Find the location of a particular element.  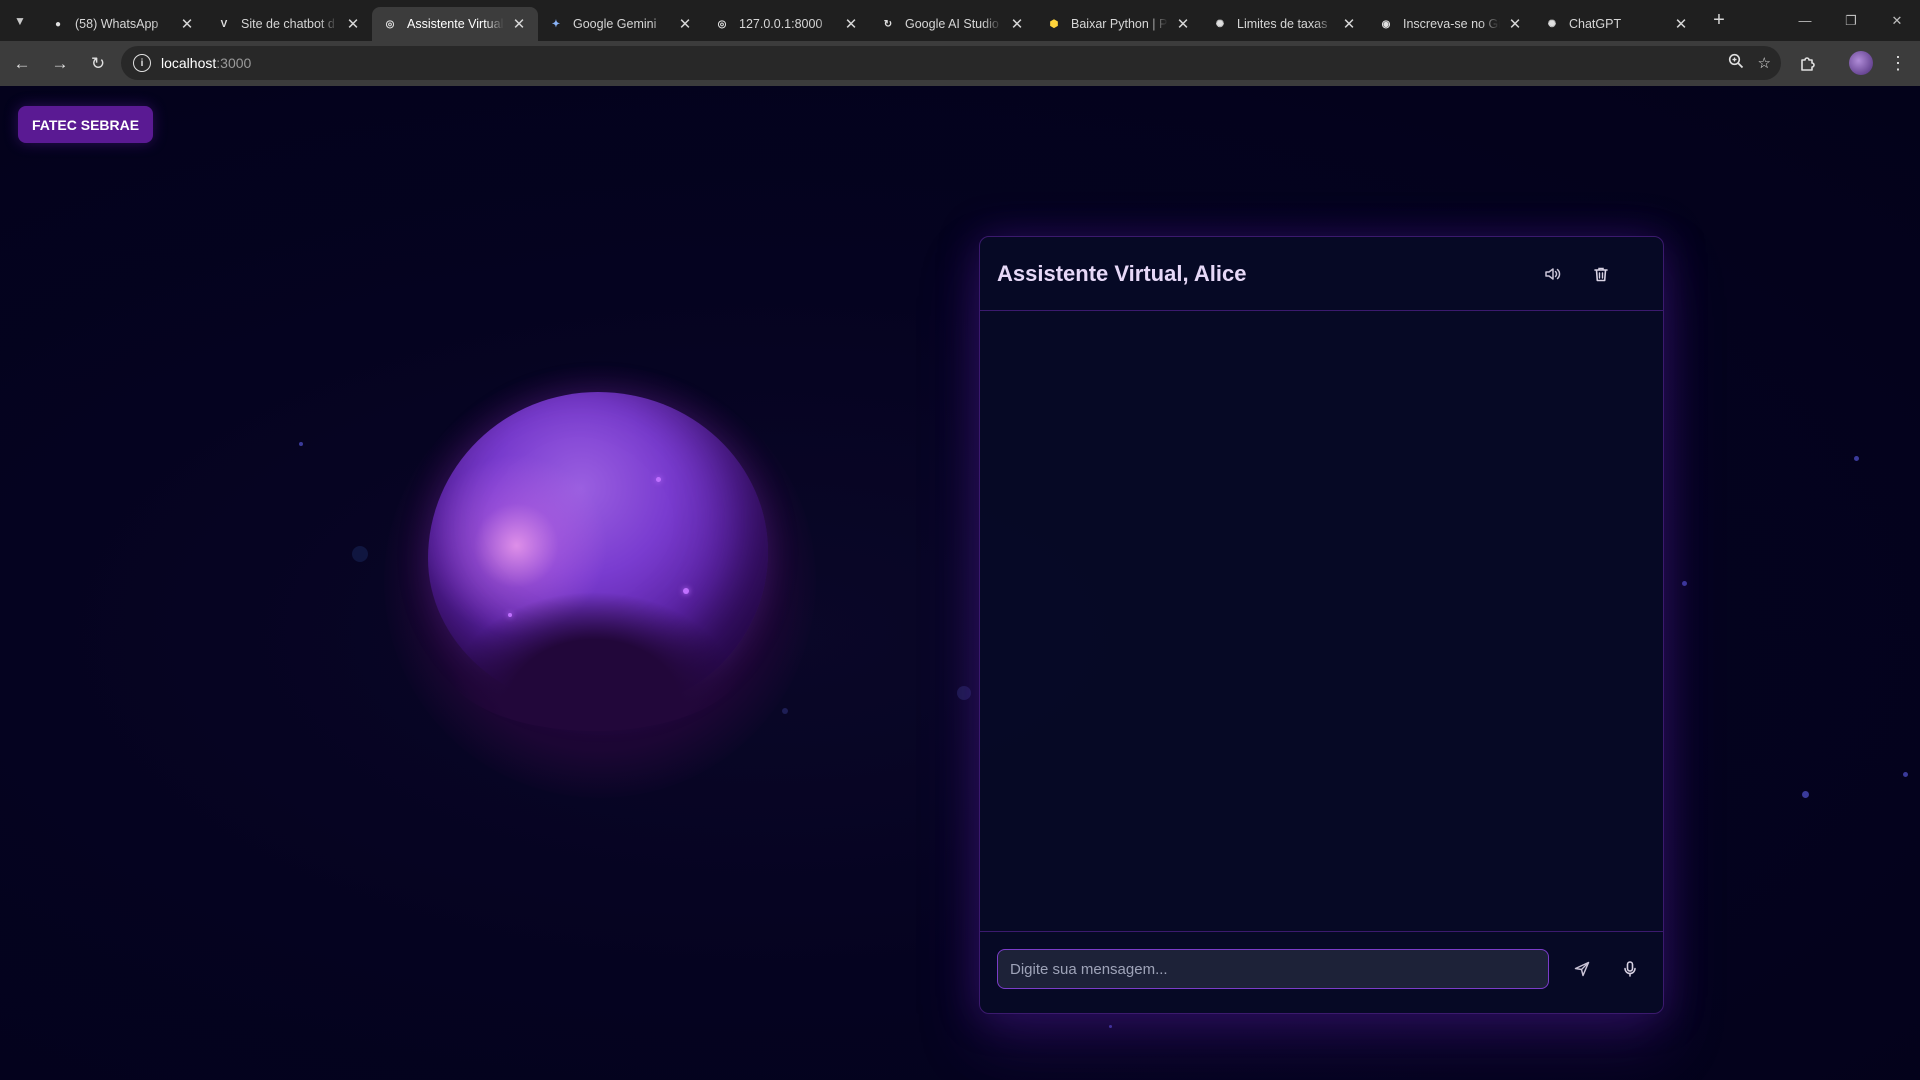

tab-4: ✦ Google Gemini ✕ is located at coordinates (621, 24).